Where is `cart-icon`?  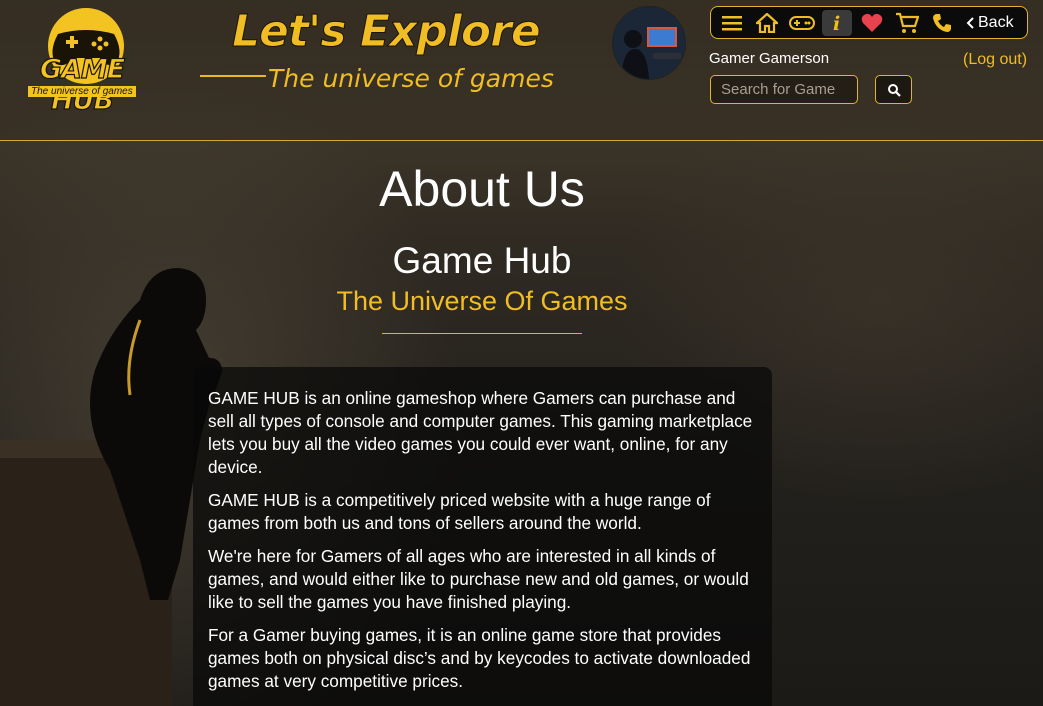
cart-icon is located at coordinates (907, 23).